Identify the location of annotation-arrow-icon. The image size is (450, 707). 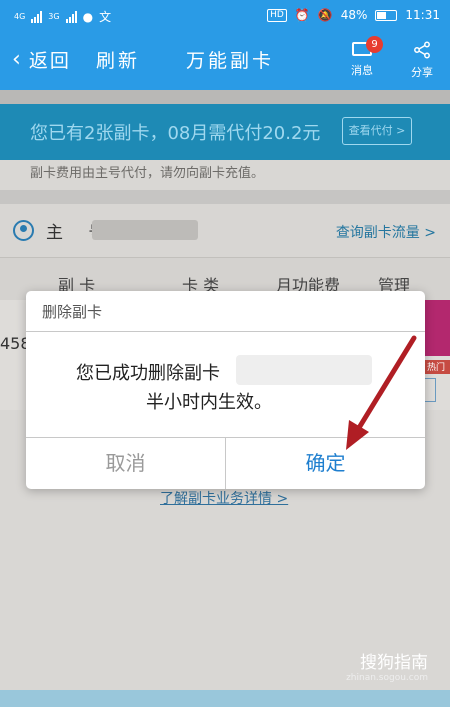
(381, 392).